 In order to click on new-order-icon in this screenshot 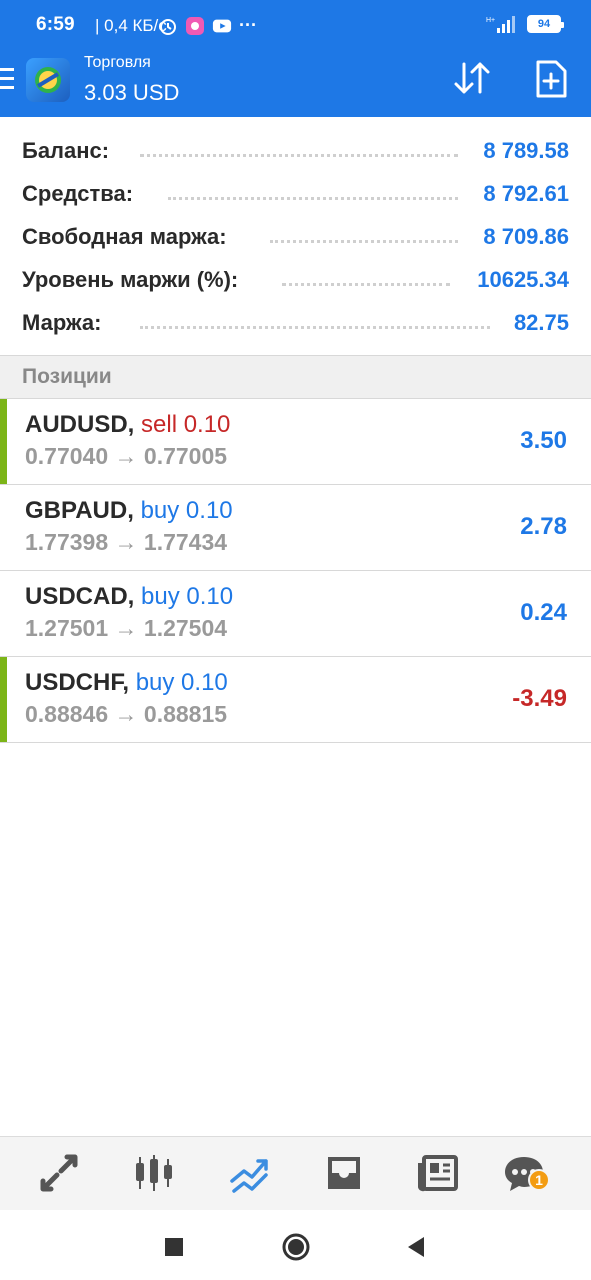, I will do `click(551, 79)`.